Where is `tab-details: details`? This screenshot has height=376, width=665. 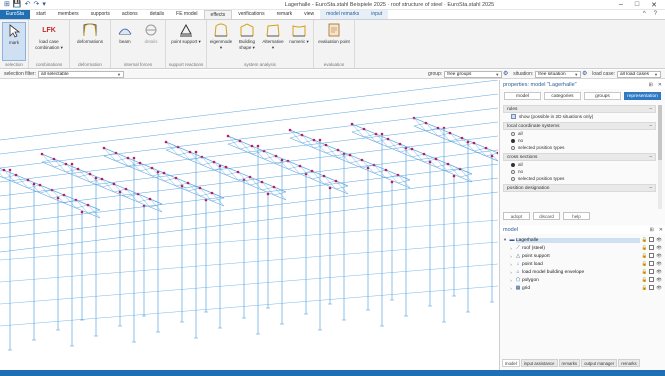
tab-details: details is located at coordinates (157, 14).